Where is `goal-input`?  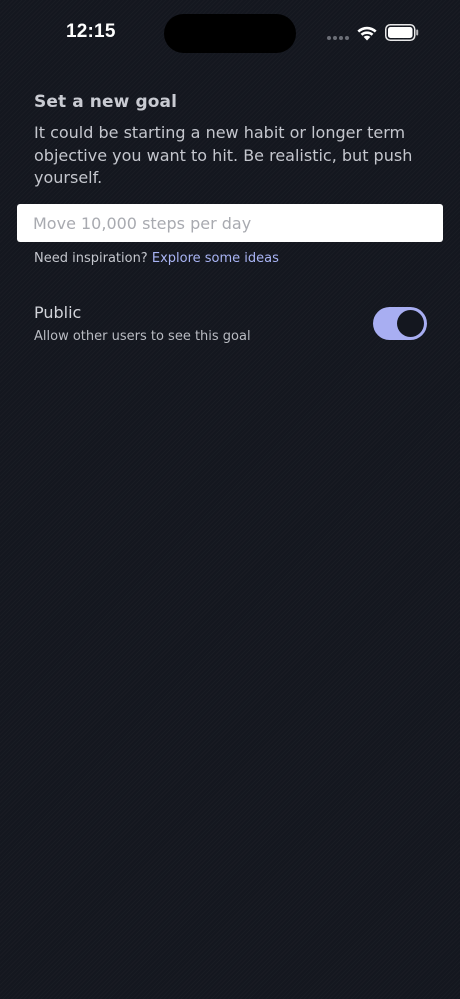
goal-input is located at coordinates (230, 223).